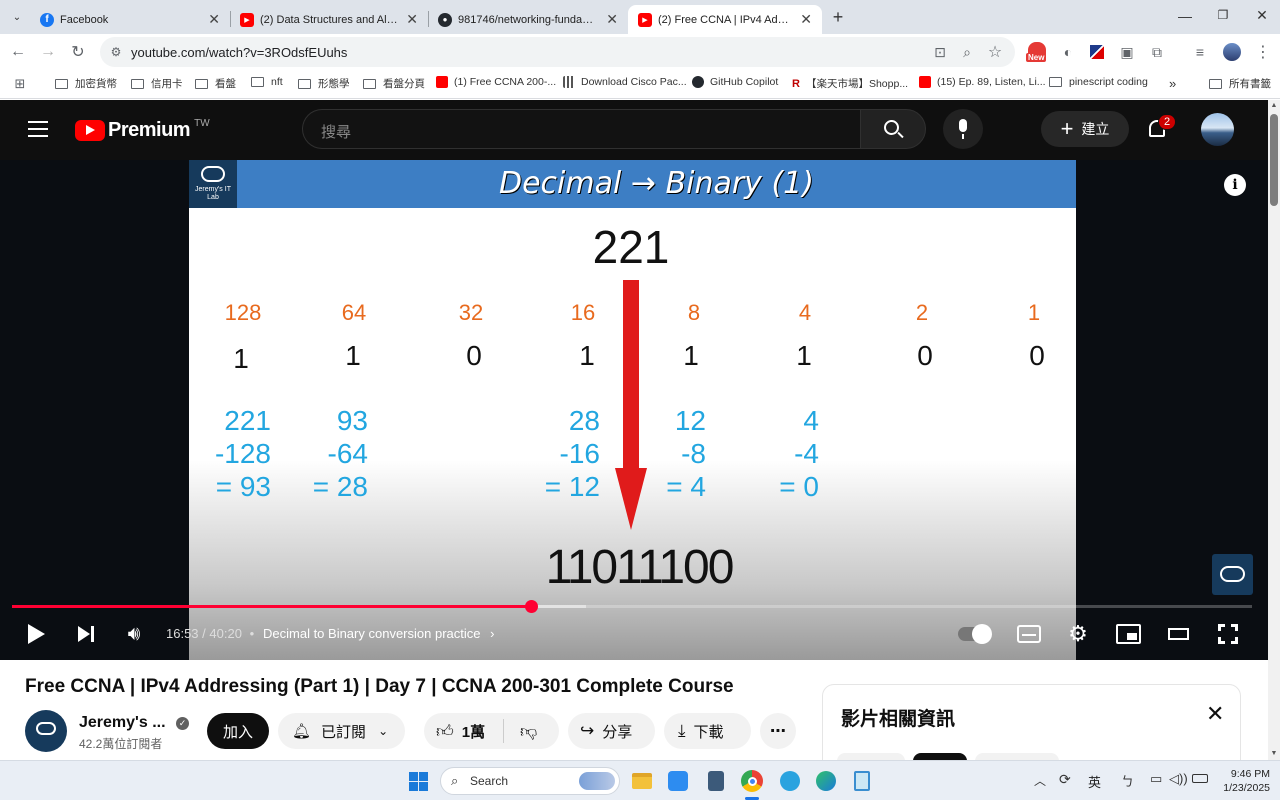  I want to click on next-button, so click(86, 634).